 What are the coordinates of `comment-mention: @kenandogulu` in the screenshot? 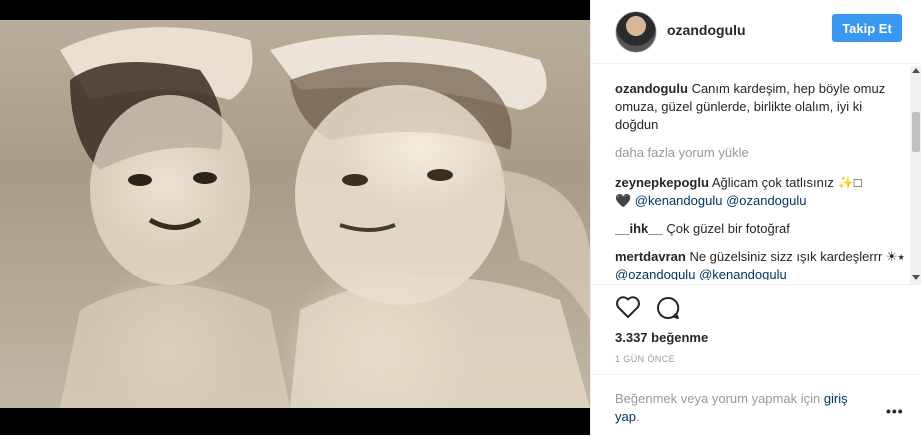 It's located at (743, 273).